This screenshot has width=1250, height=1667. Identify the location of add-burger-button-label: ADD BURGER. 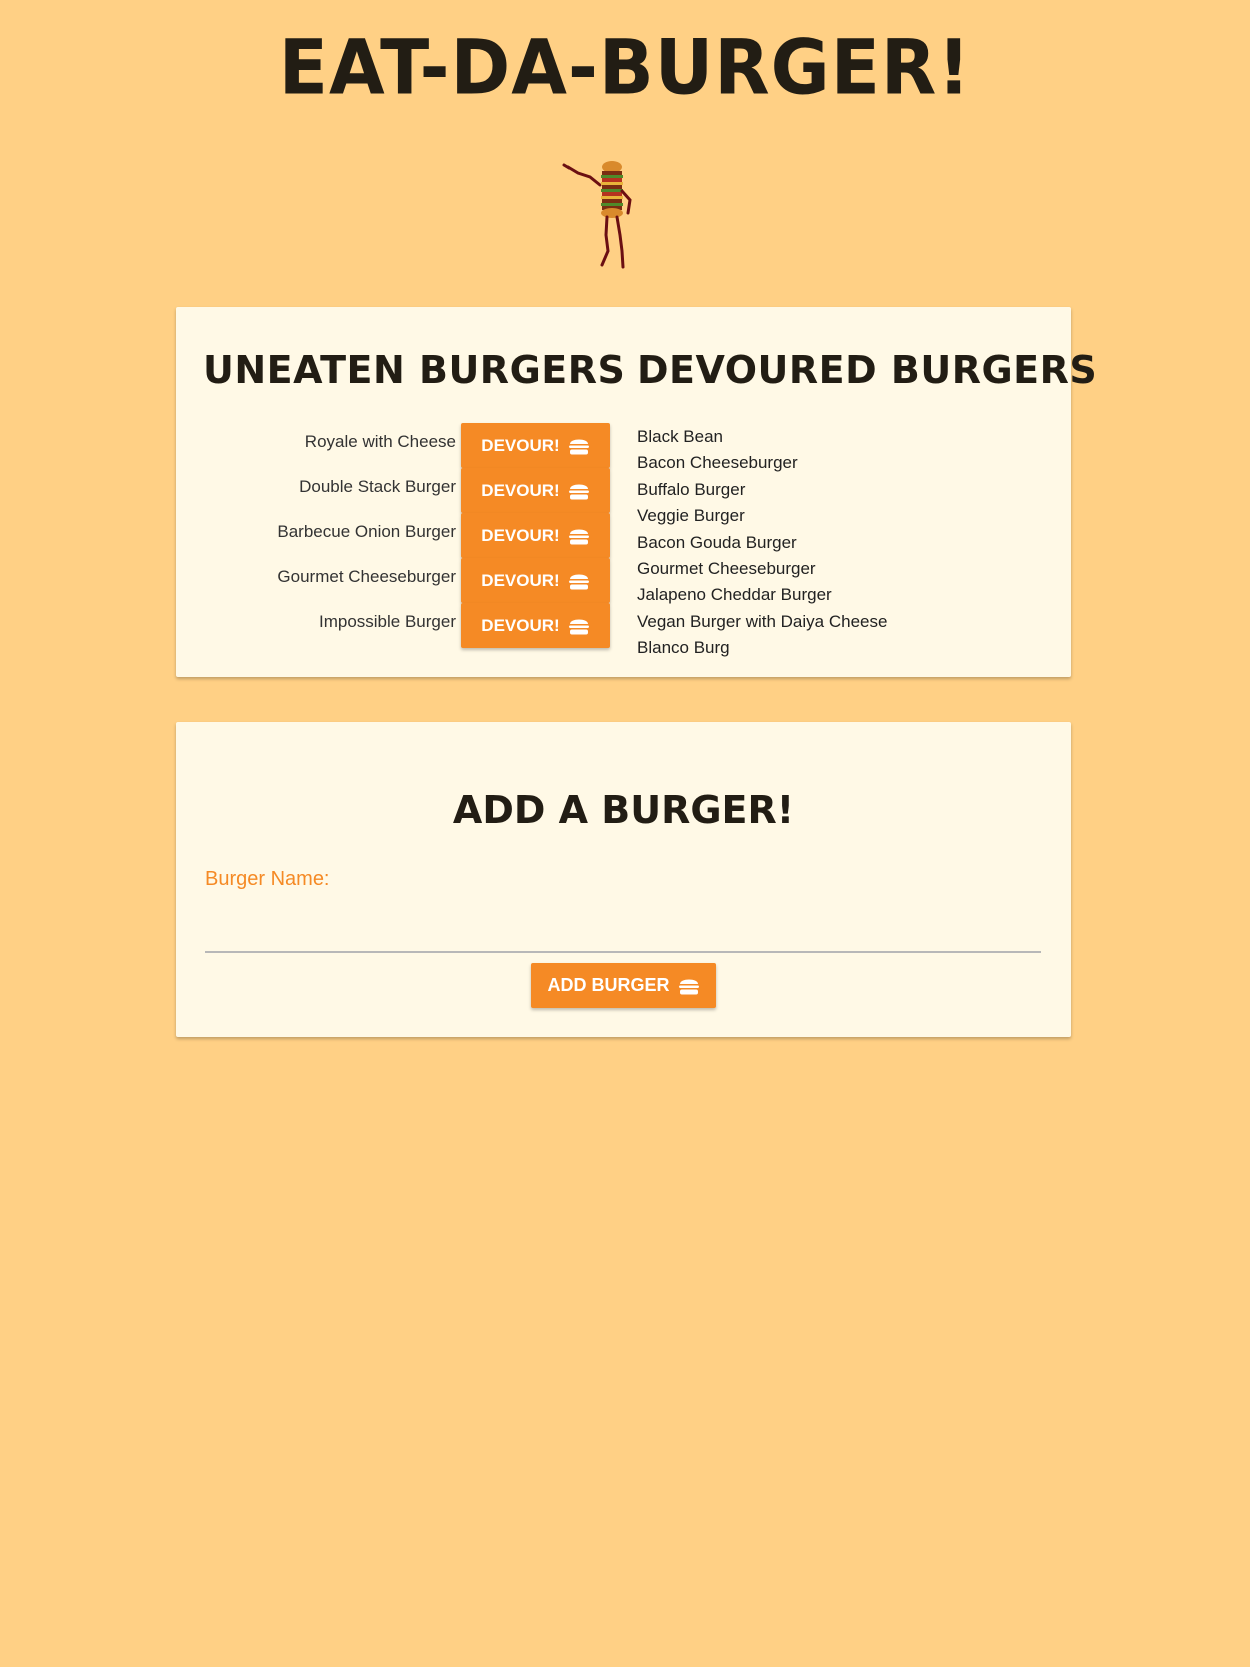
(608, 985).